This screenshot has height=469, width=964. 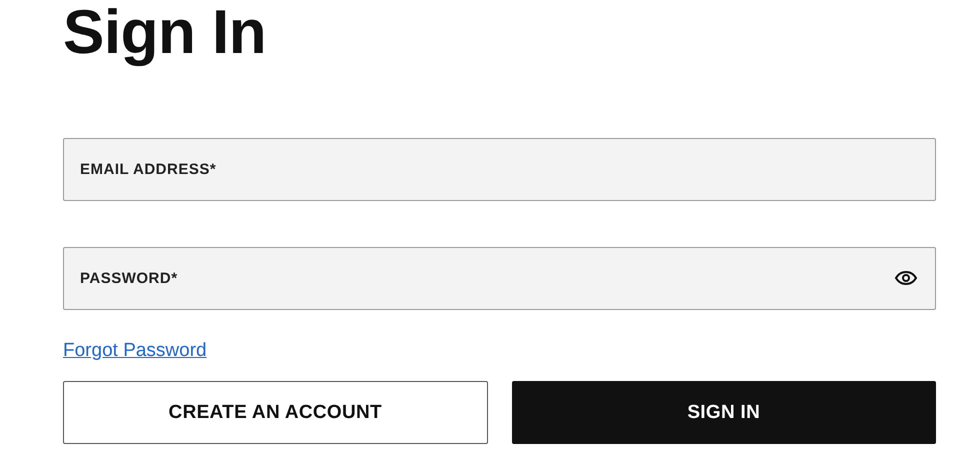 What do you see at coordinates (165, 34) in the screenshot?
I see `page-title: Sign In` at bounding box center [165, 34].